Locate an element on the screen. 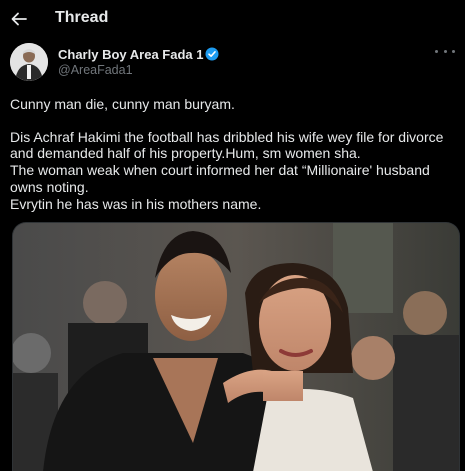  tweet-line: Cunny man die, cunny man buryam. is located at coordinates (122, 104).